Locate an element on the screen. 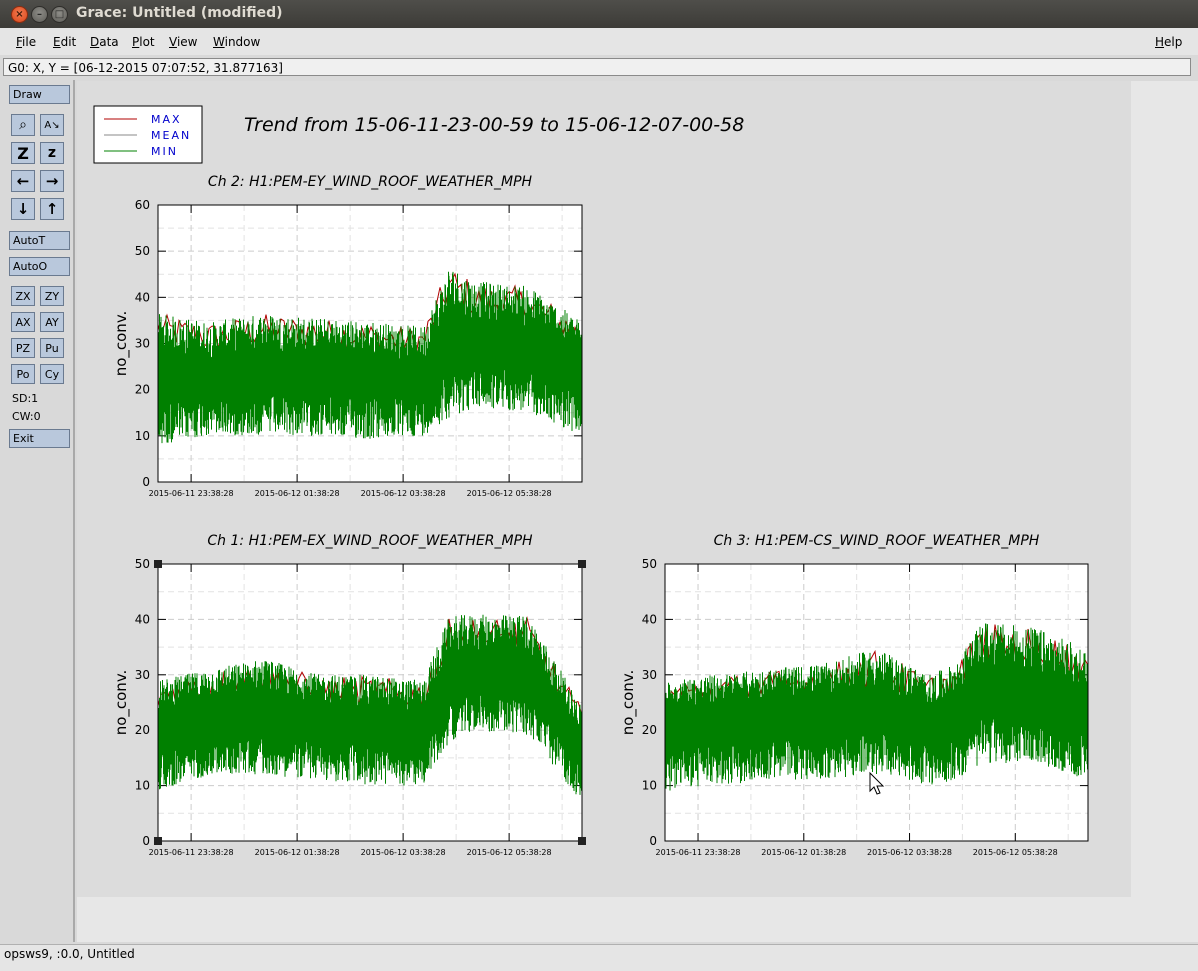  status-text: opsws9, :0.0, Untitled is located at coordinates (69, 954).